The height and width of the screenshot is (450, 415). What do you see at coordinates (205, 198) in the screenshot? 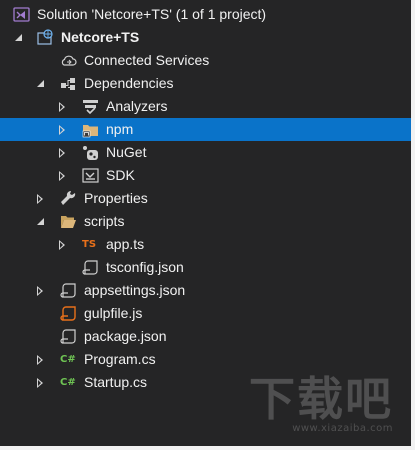
I see `tree-item-properties: Properties` at bounding box center [205, 198].